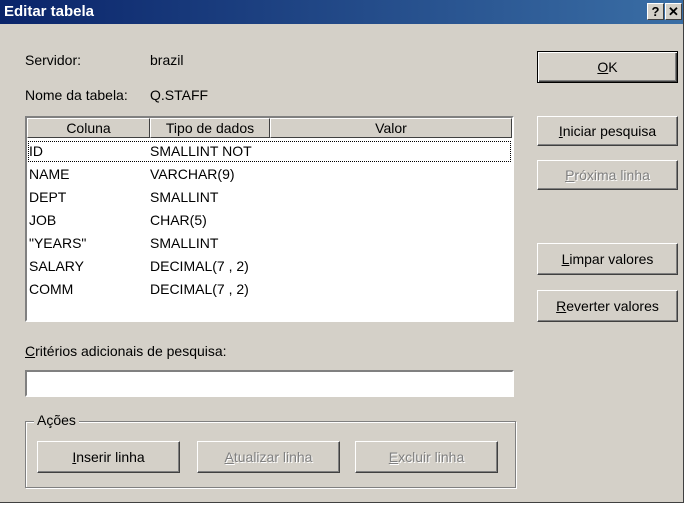 The height and width of the screenshot is (506, 685). I want to click on row-column-name: JOB, so click(43, 220).